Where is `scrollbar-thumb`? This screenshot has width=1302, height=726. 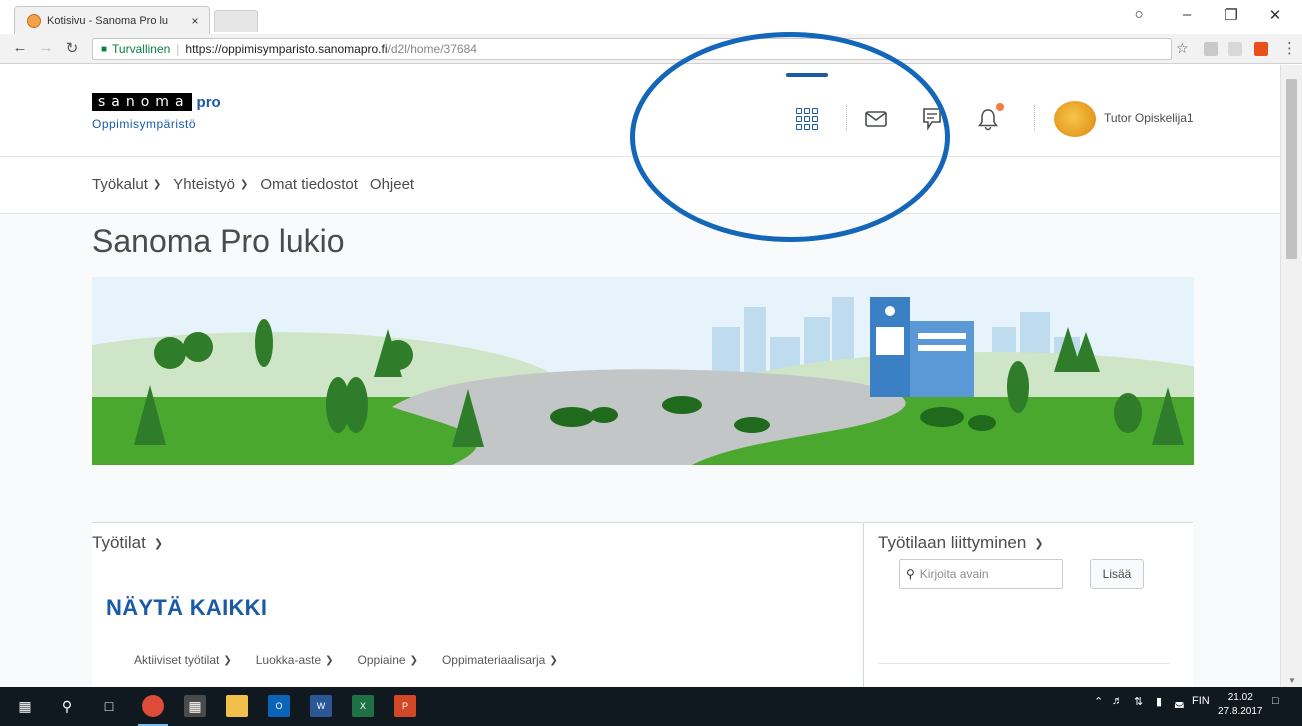
scrollbar-thumb is located at coordinates (1291, 169).